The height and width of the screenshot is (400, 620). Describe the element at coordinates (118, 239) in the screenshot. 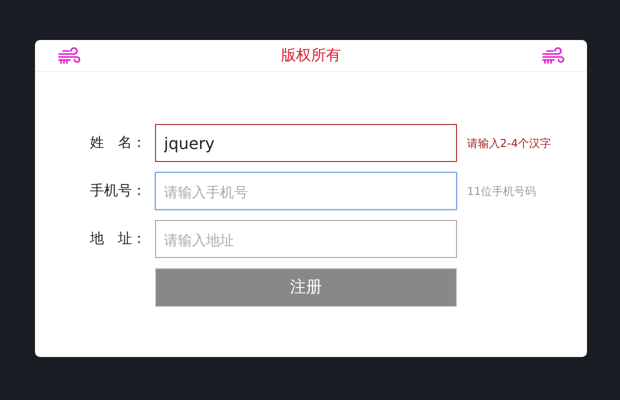

I see `field-label: 地 址：` at that location.